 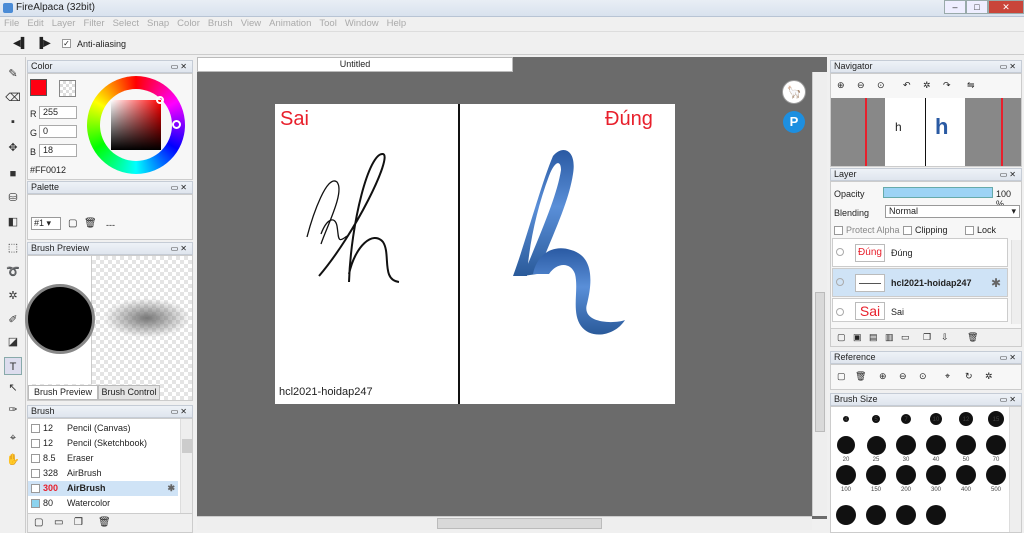 I want to click on text-tool-icon: T, so click(x=13, y=366).